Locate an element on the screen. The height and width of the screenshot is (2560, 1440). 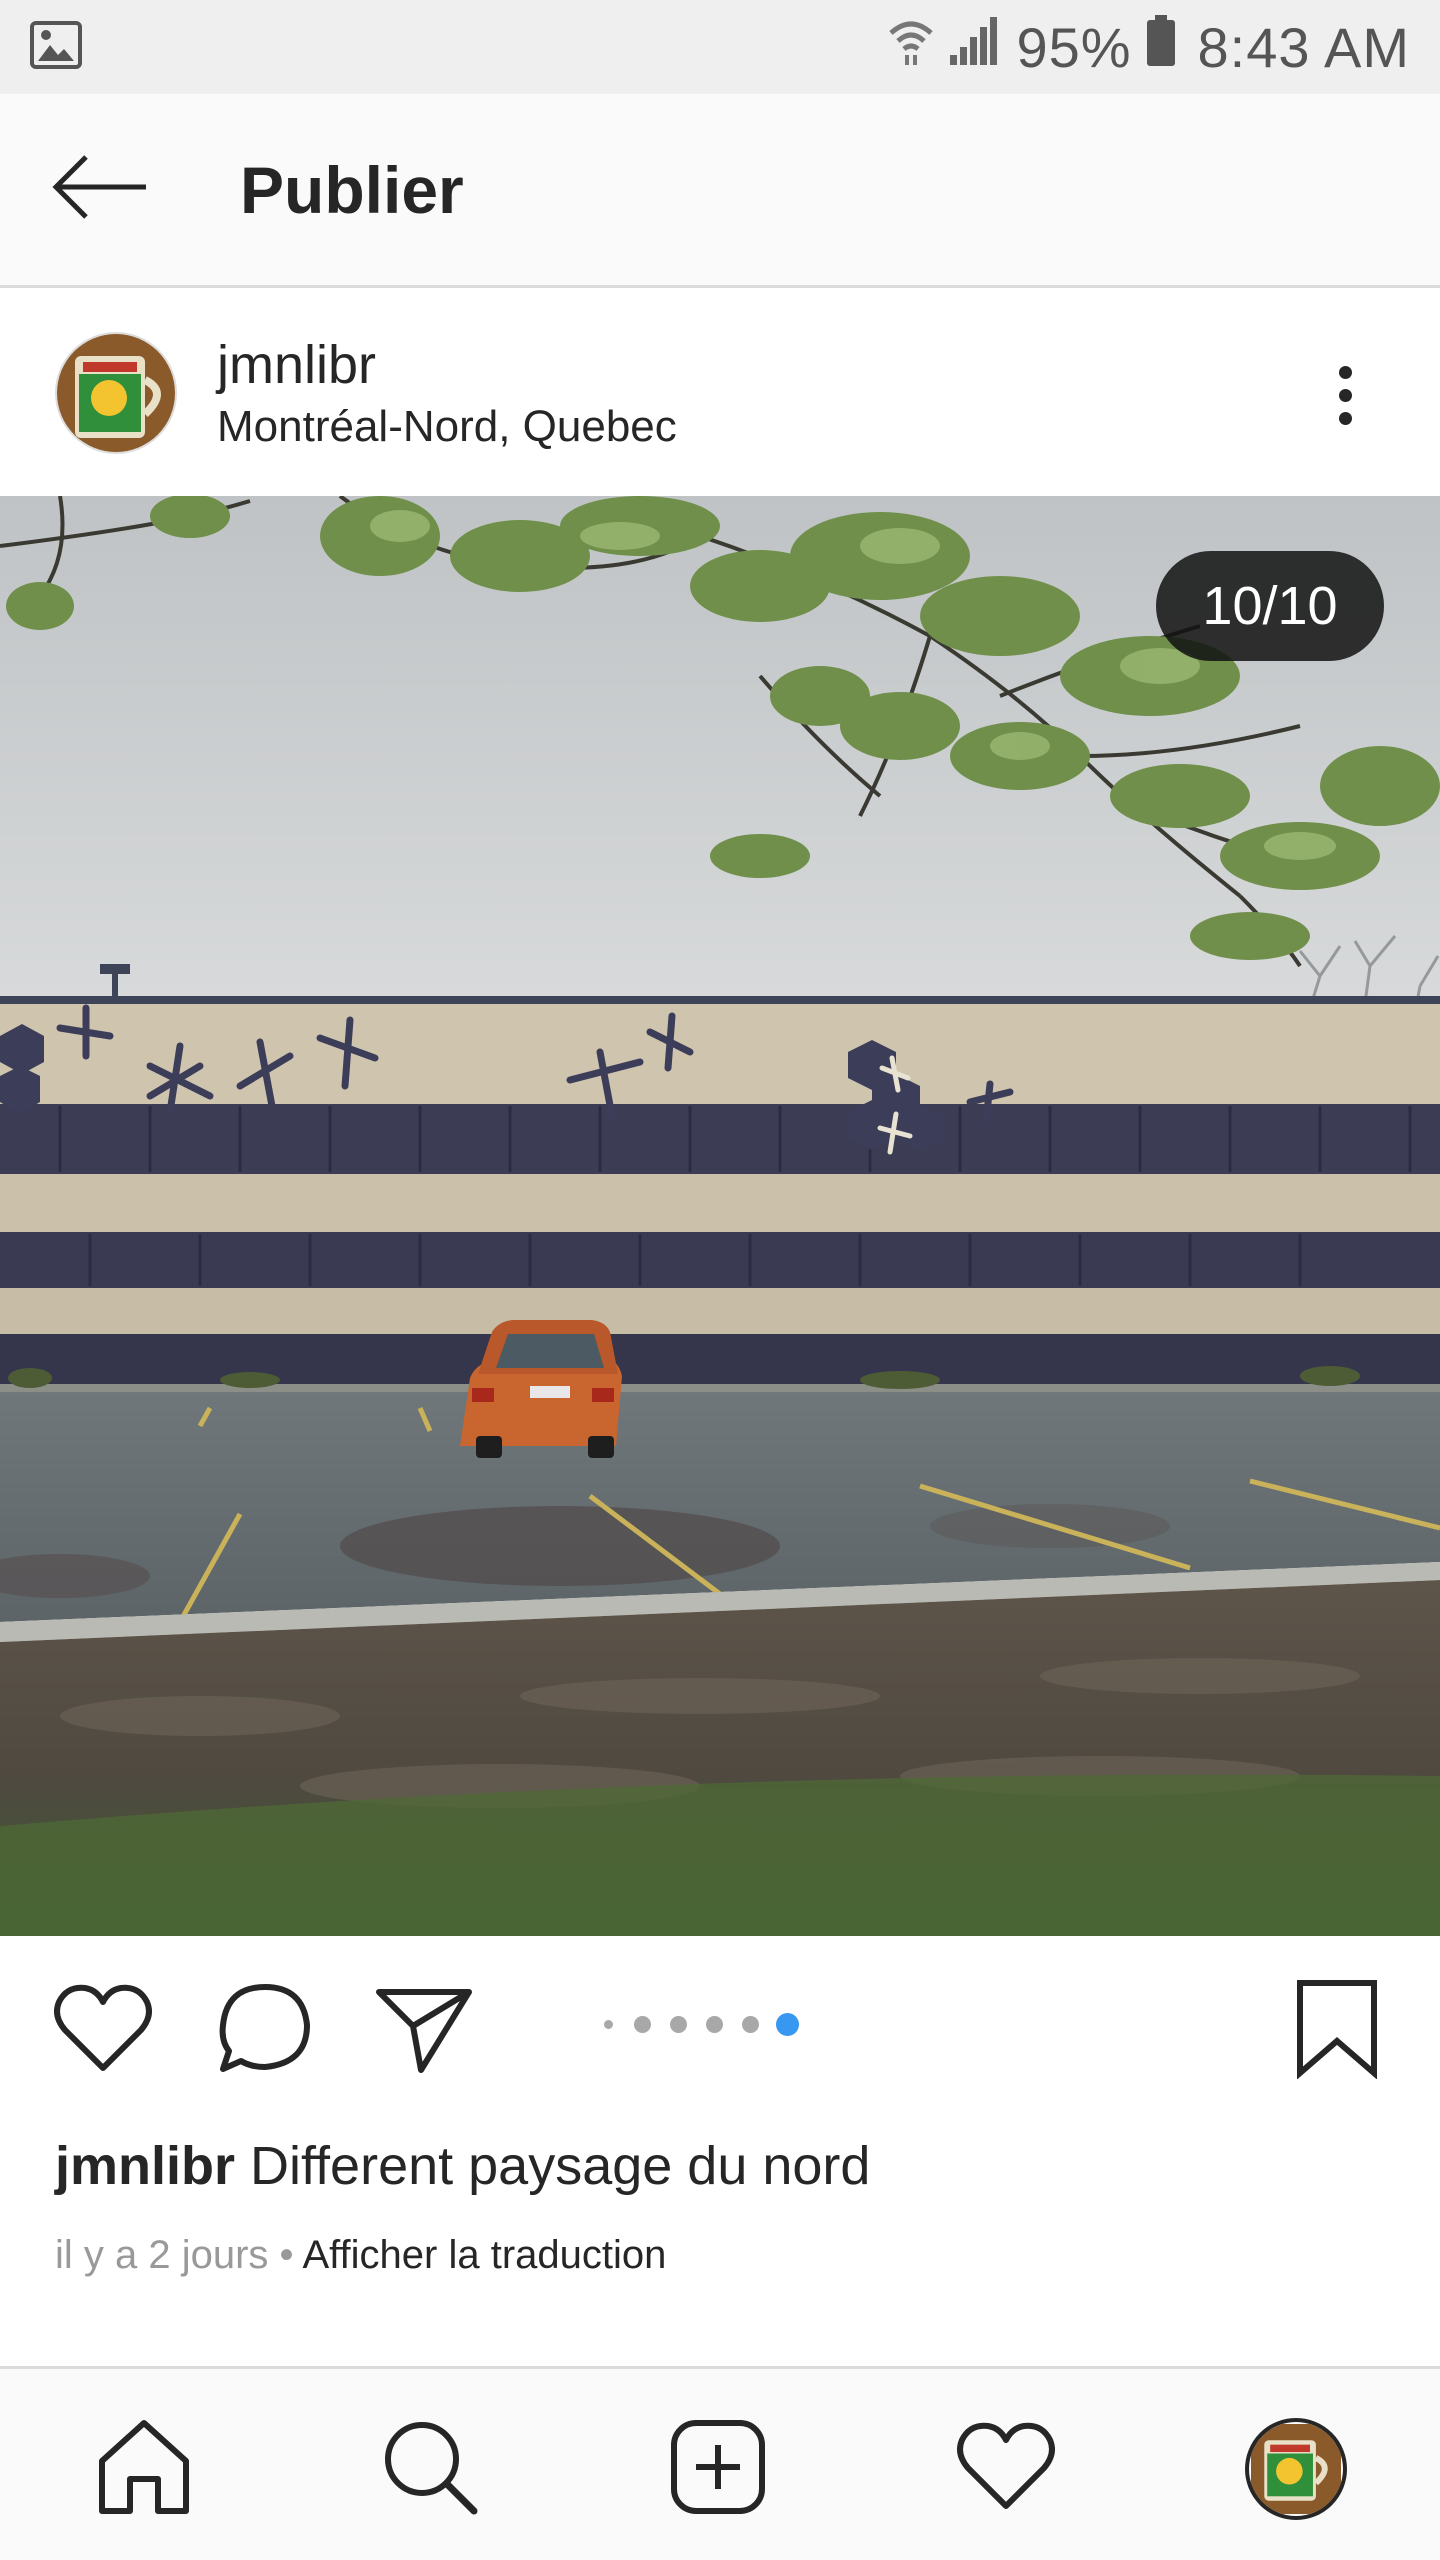
battery-percent: 95% is located at coordinates (1074, 47).